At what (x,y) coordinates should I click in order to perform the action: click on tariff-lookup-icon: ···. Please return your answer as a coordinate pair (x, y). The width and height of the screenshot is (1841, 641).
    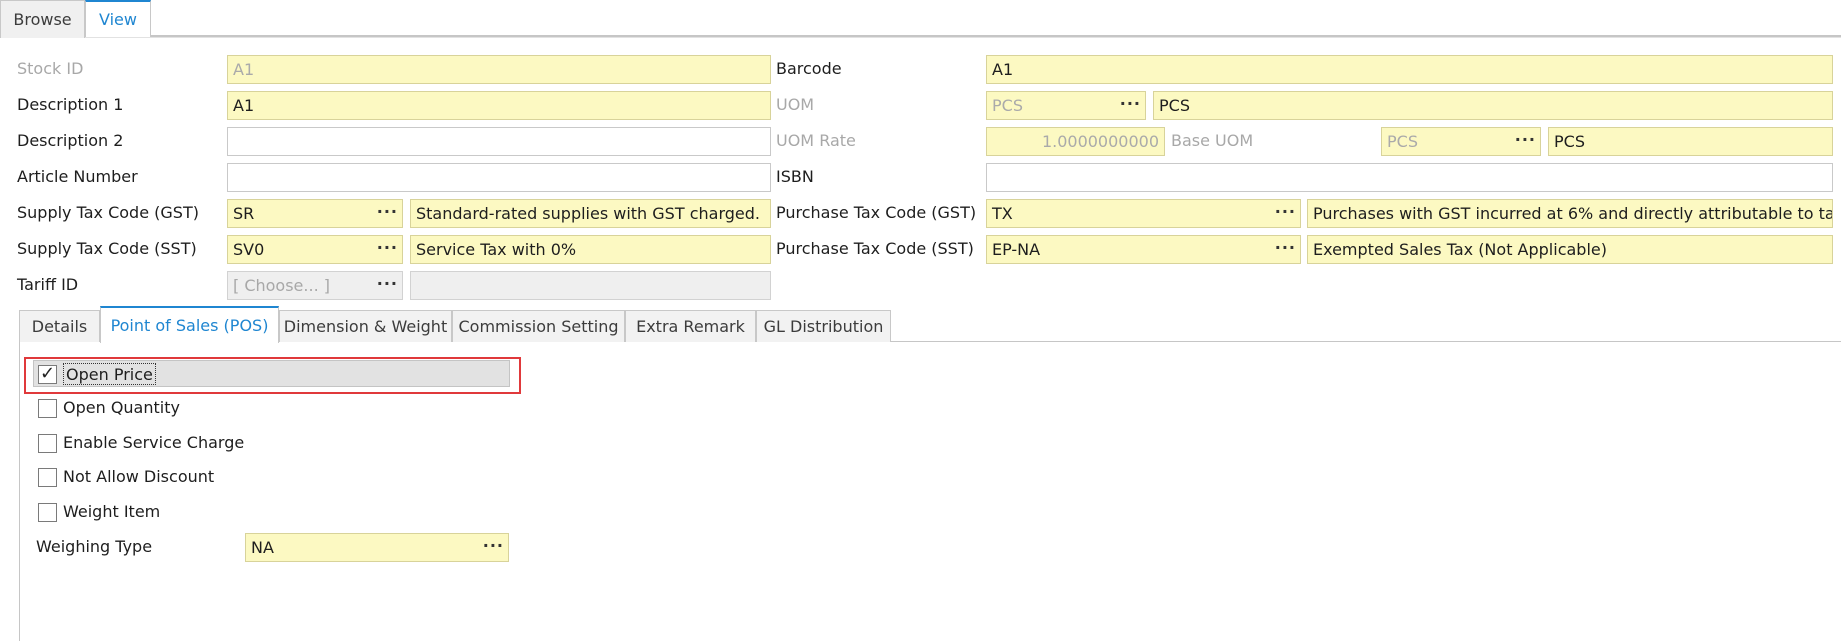
    Looking at the image, I should click on (387, 285).